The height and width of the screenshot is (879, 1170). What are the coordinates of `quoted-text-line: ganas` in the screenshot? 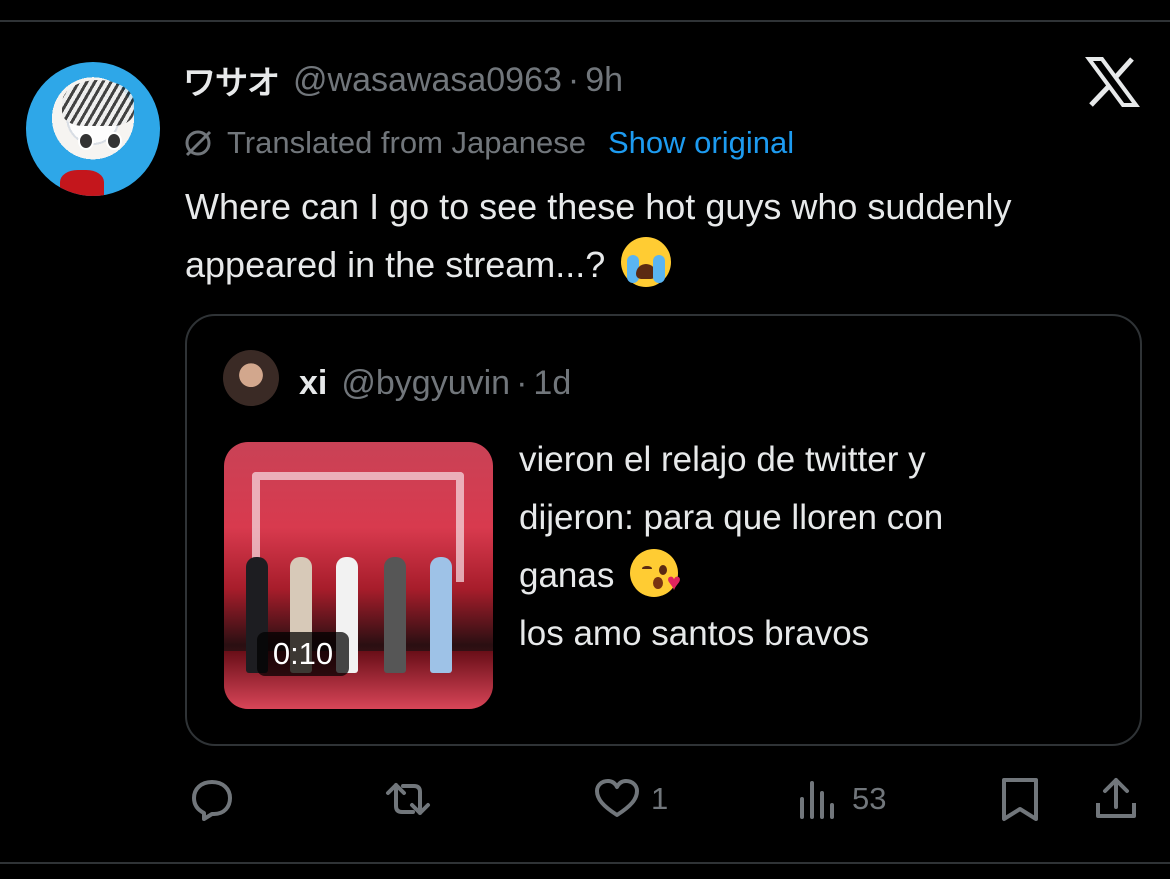 It's located at (567, 575).